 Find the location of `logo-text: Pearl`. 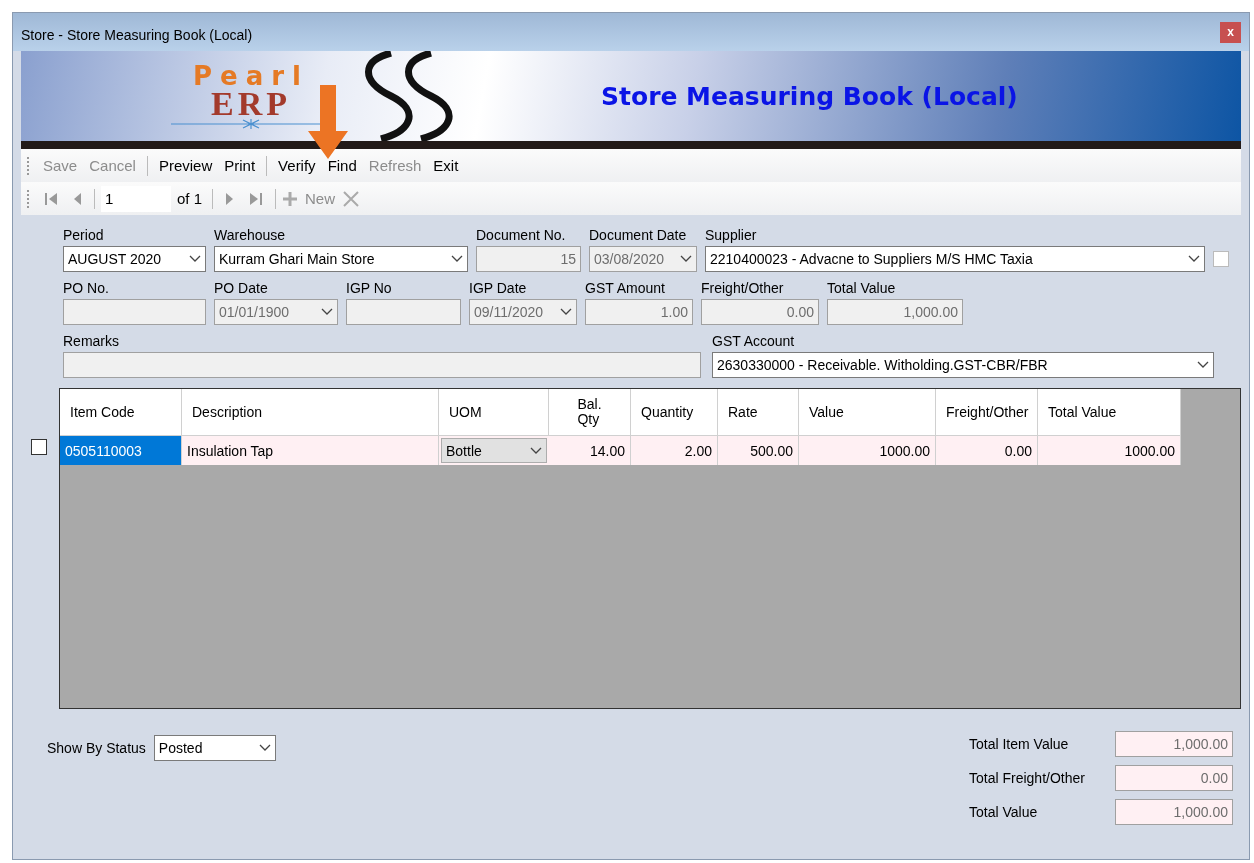

logo-text: Pearl is located at coordinates (251, 76).